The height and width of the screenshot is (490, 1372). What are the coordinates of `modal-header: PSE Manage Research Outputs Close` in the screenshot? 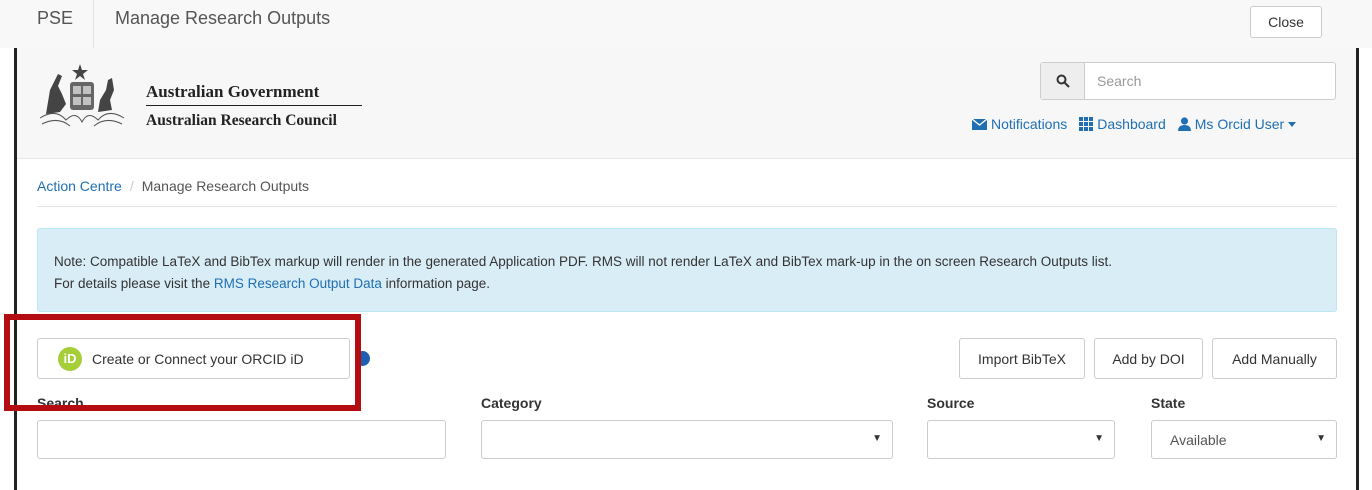 It's located at (686, 24).